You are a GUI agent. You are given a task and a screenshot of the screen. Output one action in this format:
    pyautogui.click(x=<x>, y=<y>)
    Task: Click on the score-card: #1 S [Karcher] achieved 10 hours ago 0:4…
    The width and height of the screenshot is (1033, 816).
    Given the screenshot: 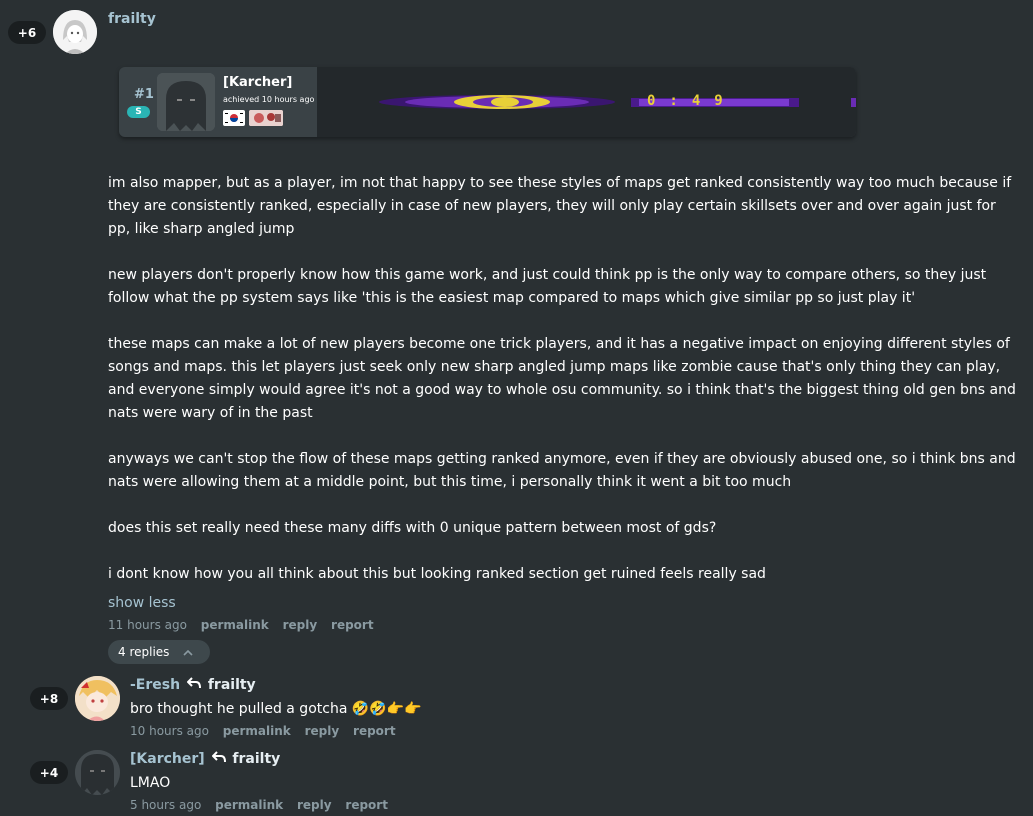 What is the action you would take?
    pyautogui.click(x=487, y=102)
    